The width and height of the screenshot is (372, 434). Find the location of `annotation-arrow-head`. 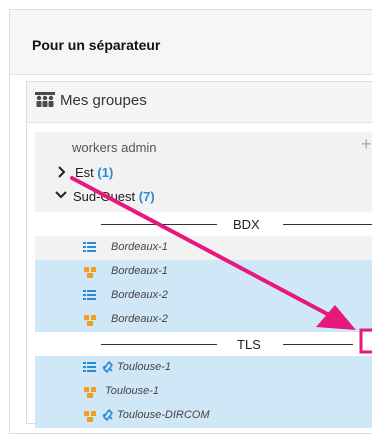

annotation-arrow-head is located at coordinates (336, 317).